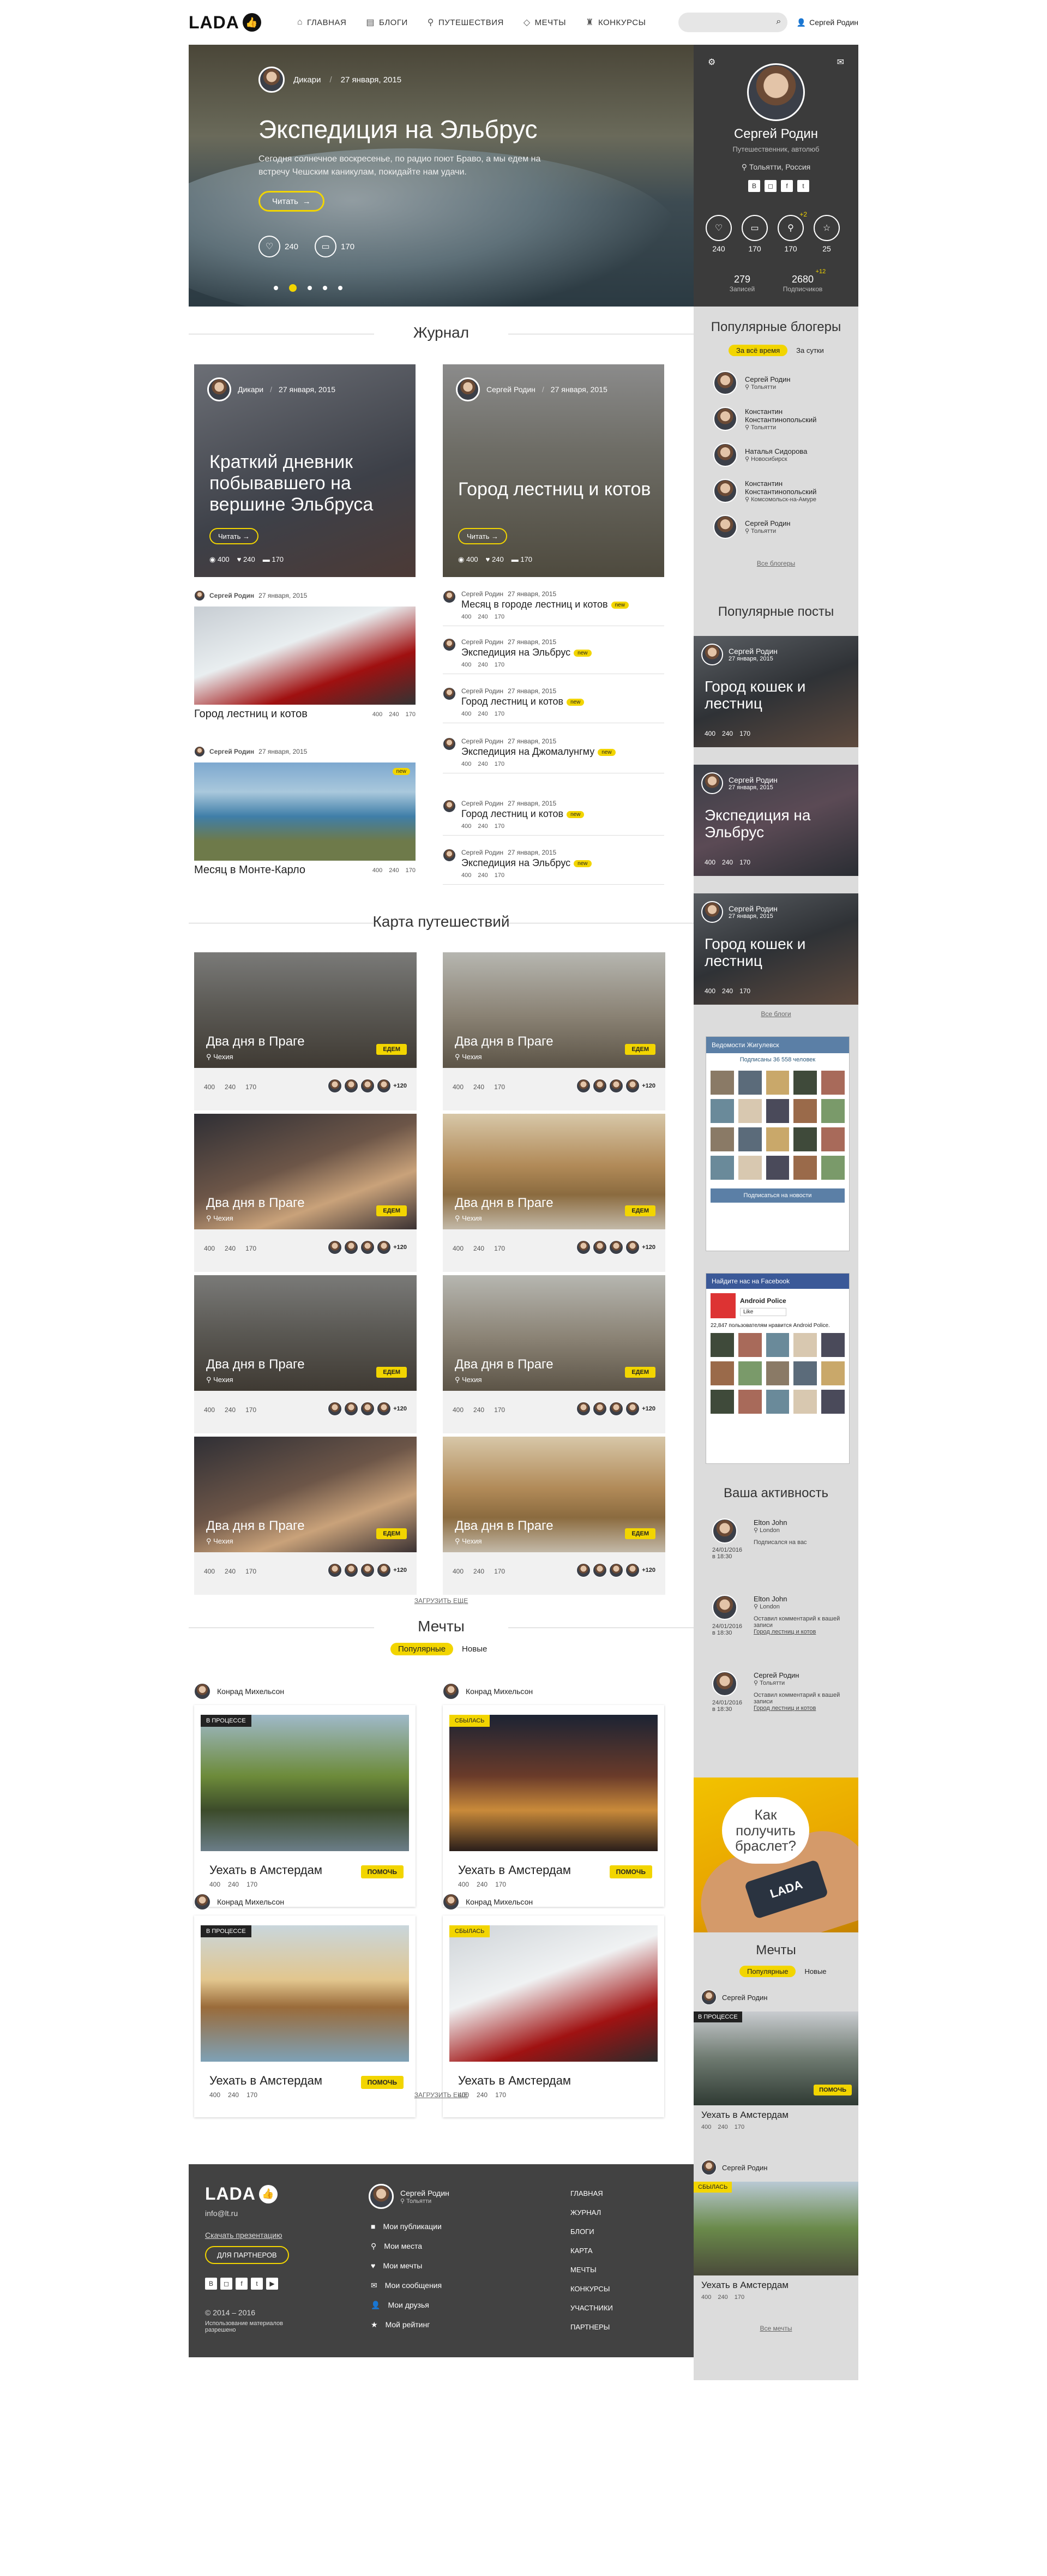 Image resolution: width=1047 pixels, height=2576 pixels. Describe the element at coordinates (386, 23) in the screenshot. I see `nav-item-blogs: ▤ БЛОГИ` at that location.